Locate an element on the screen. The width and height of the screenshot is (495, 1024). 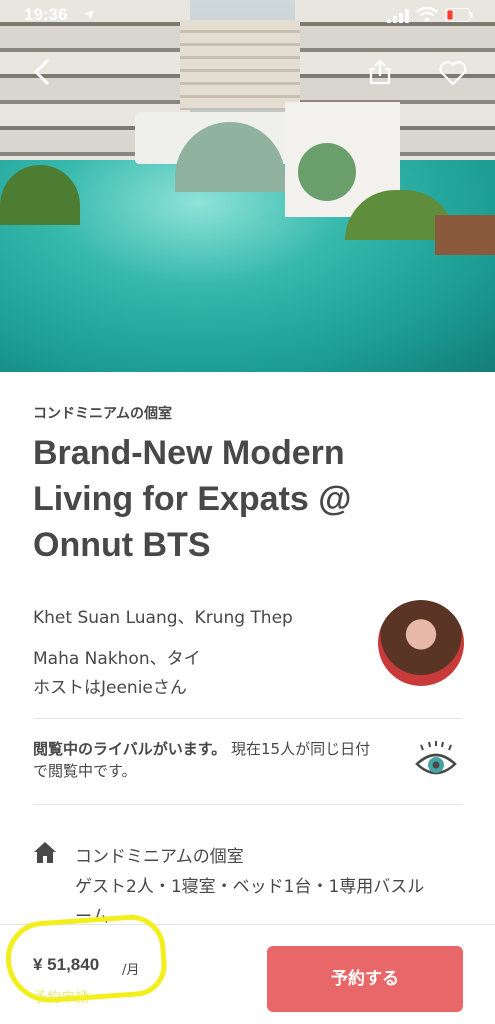
signal-icon is located at coordinates (398, 16).